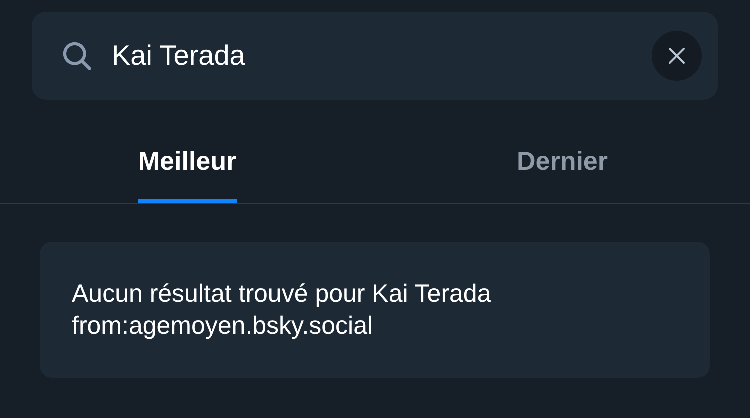 This screenshot has height=418, width=750. I want to click on close-icon, so click(677, 56).